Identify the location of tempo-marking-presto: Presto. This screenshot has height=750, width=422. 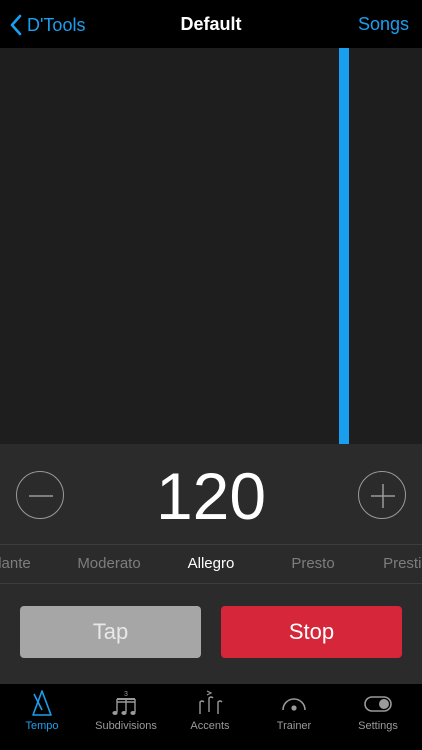
(313, 563).